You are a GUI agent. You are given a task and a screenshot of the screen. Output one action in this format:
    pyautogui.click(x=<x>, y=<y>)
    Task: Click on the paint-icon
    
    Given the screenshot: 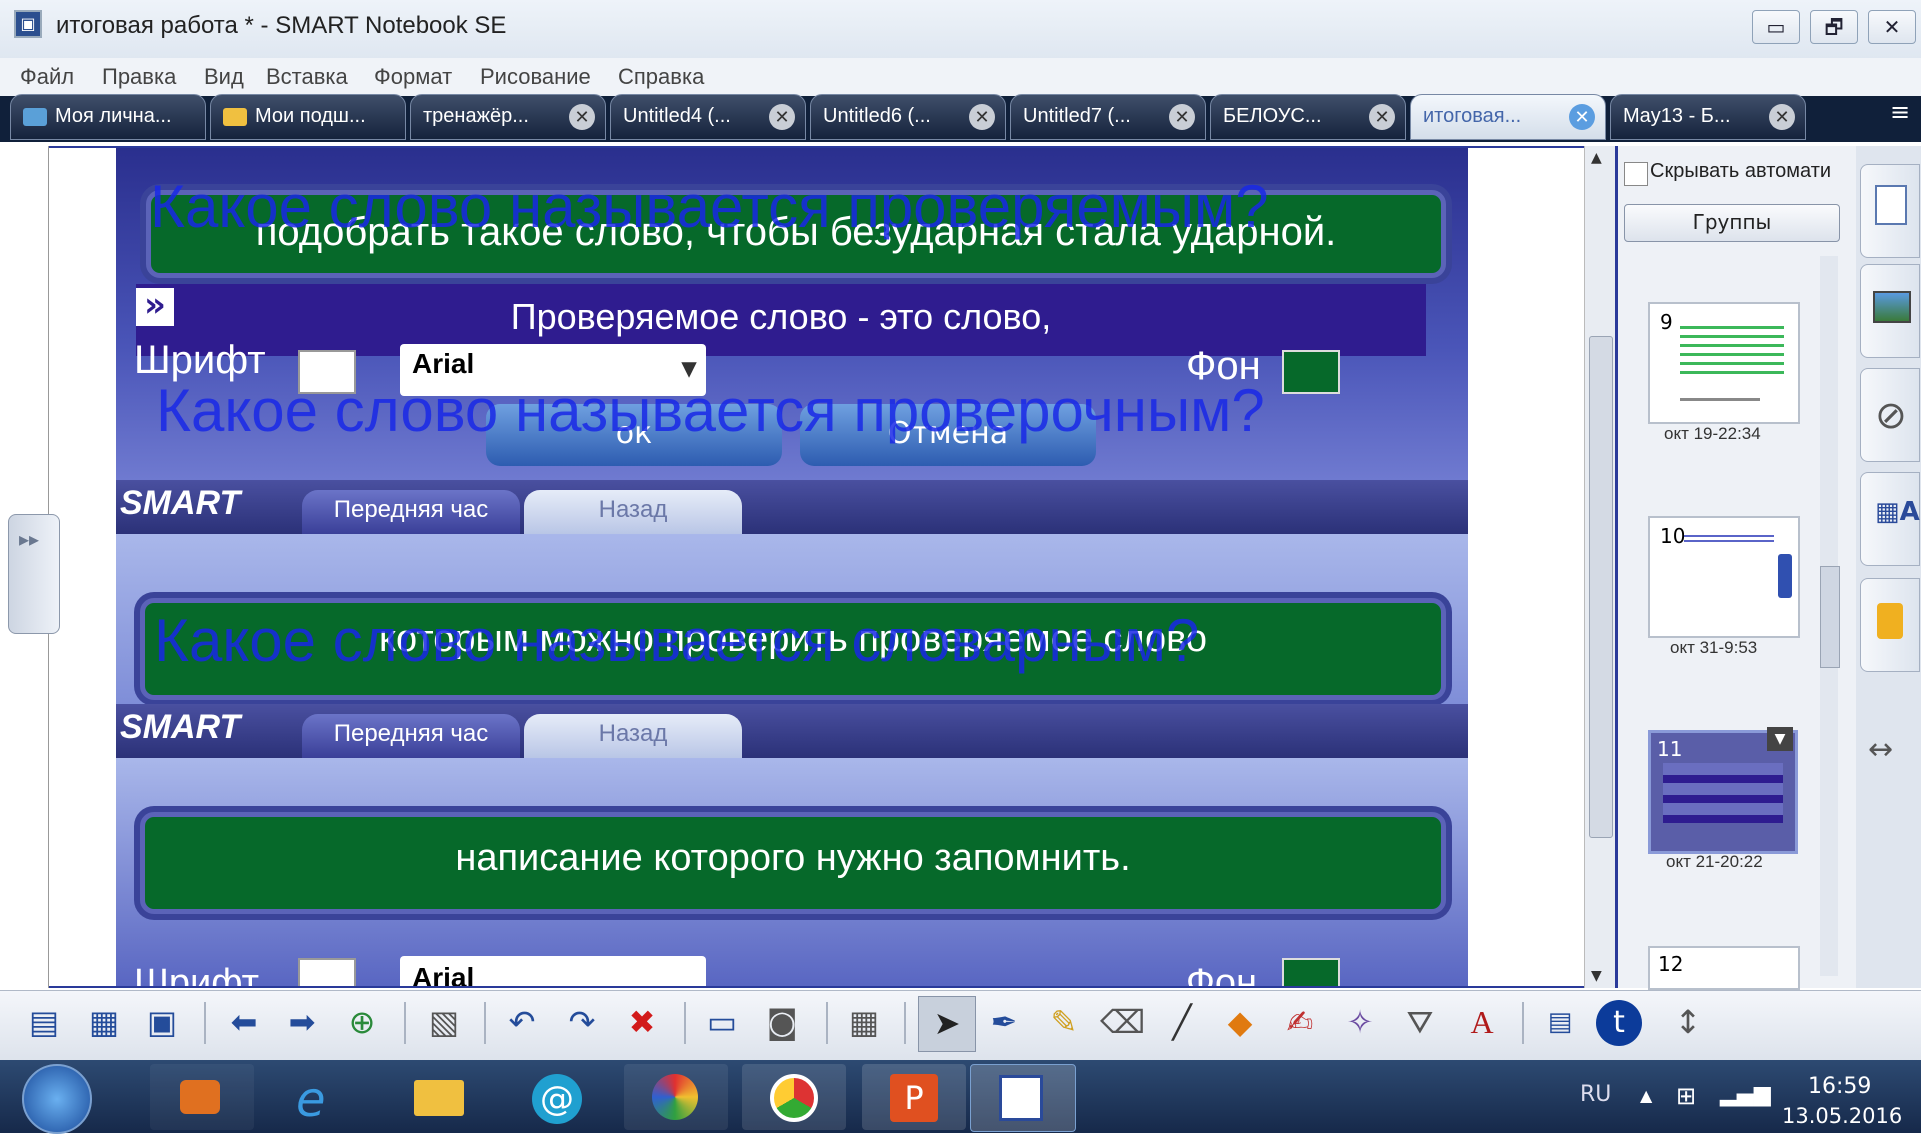 What is the action you would take?
    pyautogui.click(x=676, y=1097)
    